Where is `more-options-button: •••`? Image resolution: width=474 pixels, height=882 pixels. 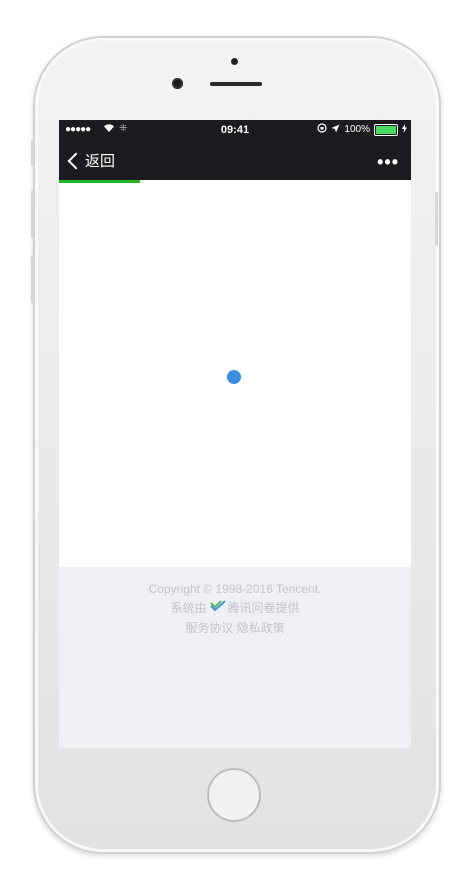 more-options-button: ••• is located at coordinates (388, 162).